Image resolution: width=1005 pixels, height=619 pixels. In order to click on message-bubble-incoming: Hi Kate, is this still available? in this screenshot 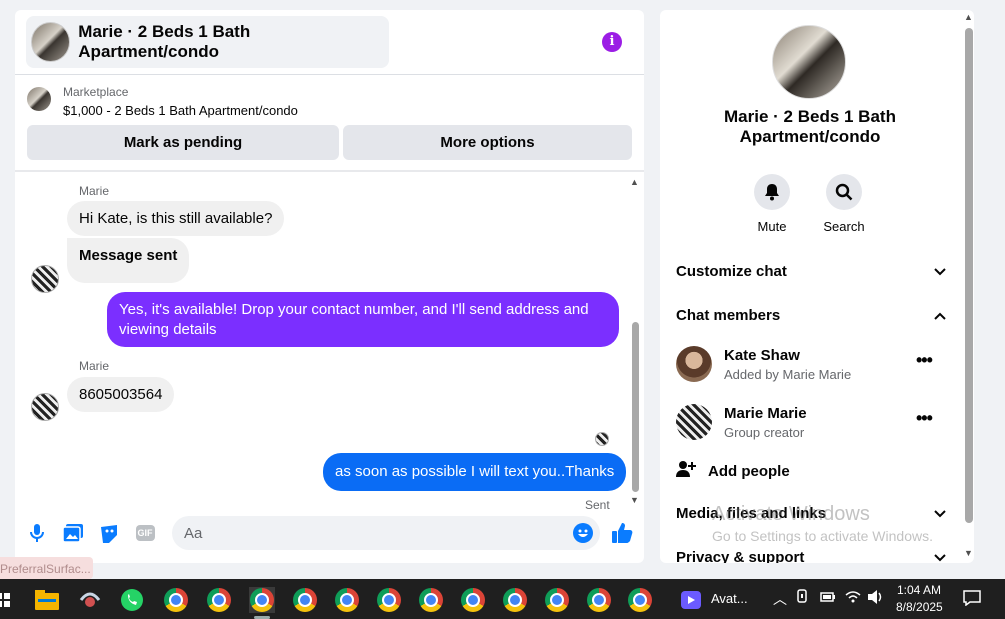, I will do `click(176, 218)`.